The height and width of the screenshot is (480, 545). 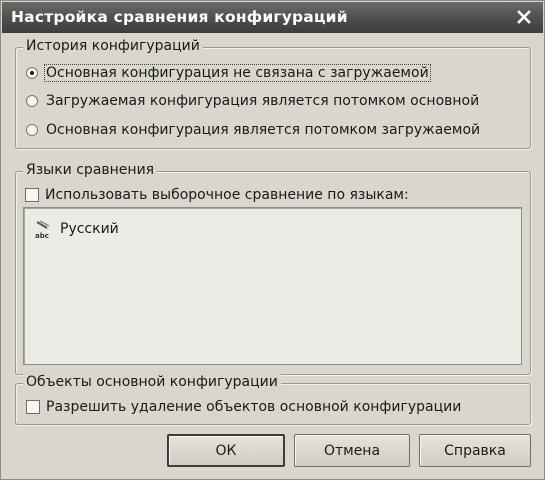 What do you see at coordinates (32, 195) in the screenshot?
I see `selective-language-compare-checkbox` at bounding box center [32, 195].